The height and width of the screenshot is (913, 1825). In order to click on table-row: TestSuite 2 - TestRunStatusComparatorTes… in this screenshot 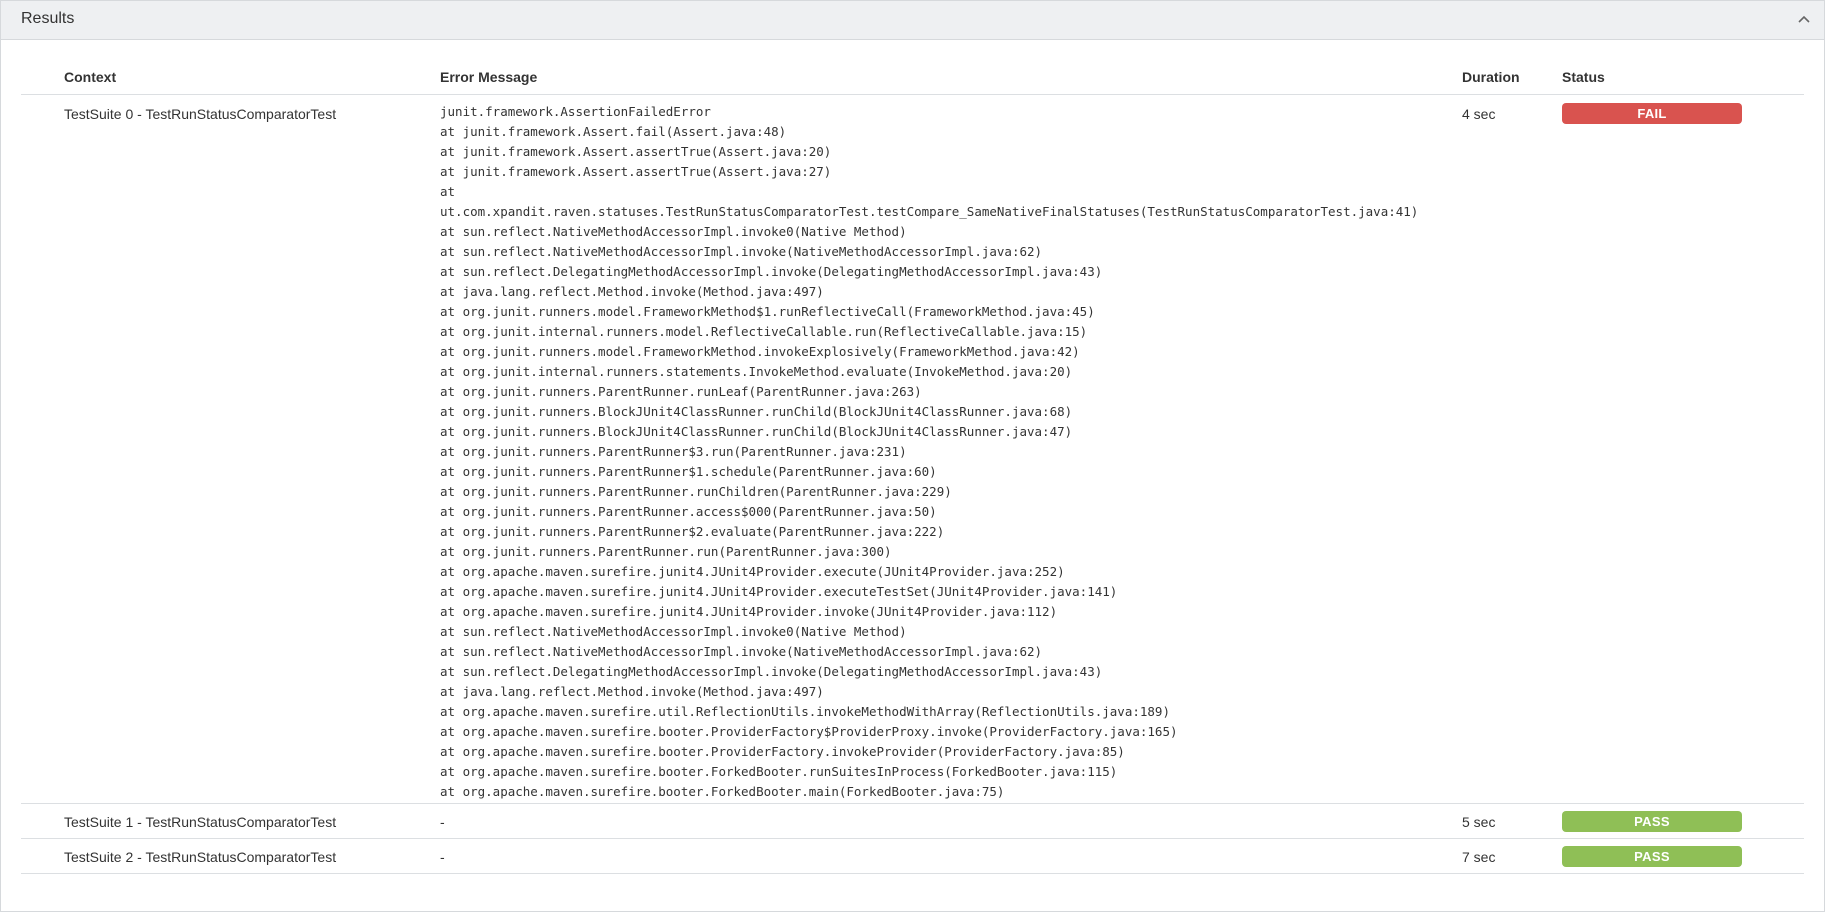, I will do `click(912, 856)`.